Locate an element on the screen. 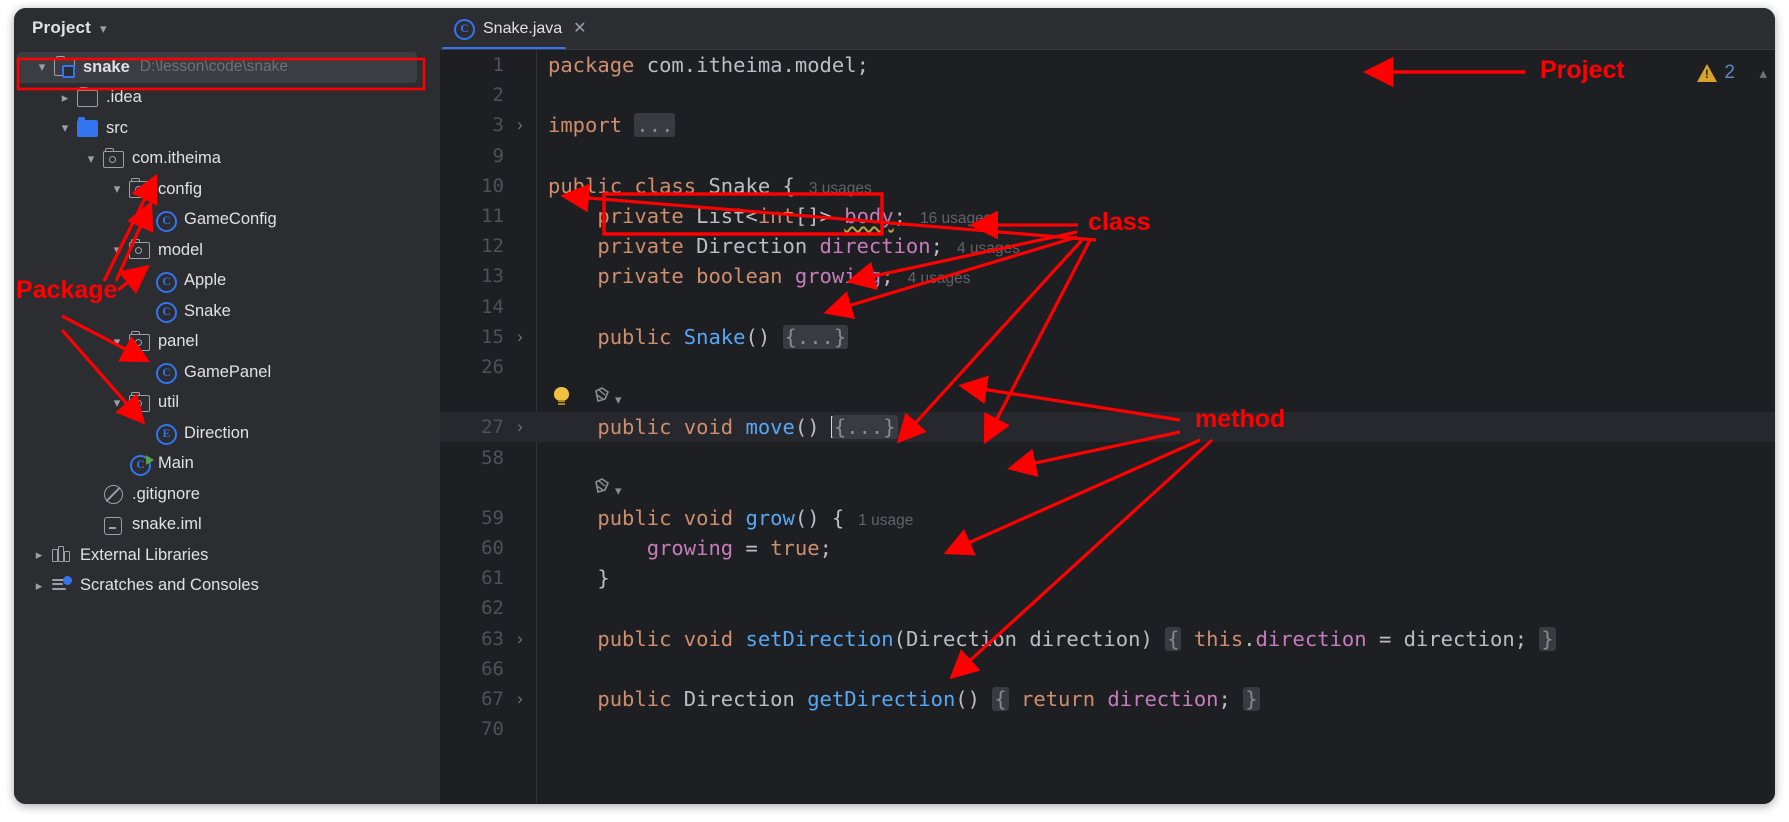 Image resolution: width=1789 pixels, height=822 pixels. code-text: private Direction direction; 4 usages is located at coordinates (1155, 246).